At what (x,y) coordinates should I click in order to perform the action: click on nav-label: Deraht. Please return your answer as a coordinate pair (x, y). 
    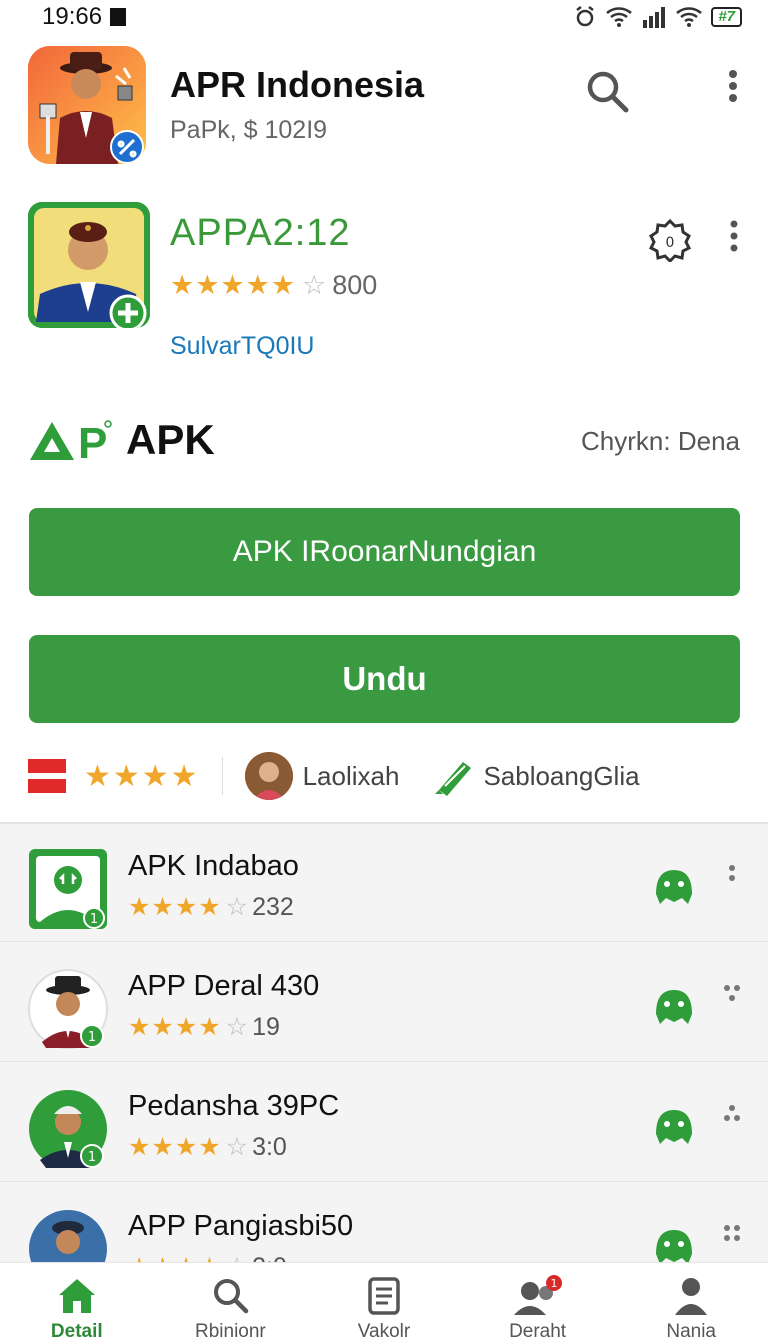
    Looking at the image, I should click on (538, 1331).